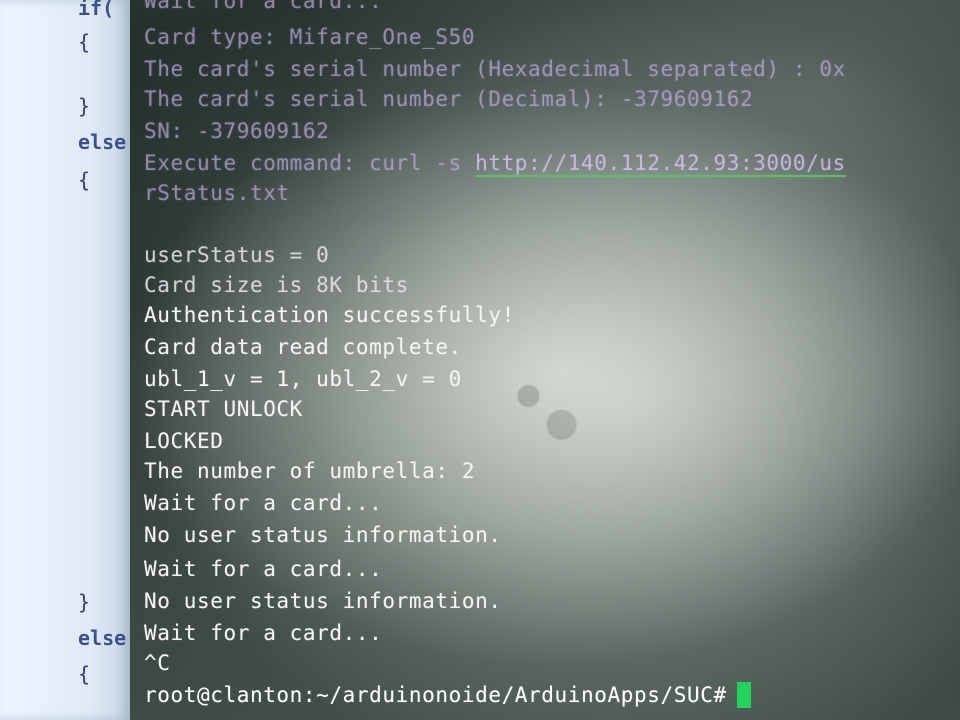  Describe the element at coordinates (310, 471) in the screenshot. I see `terminal-line: The number of umbrella: 2` at that location.